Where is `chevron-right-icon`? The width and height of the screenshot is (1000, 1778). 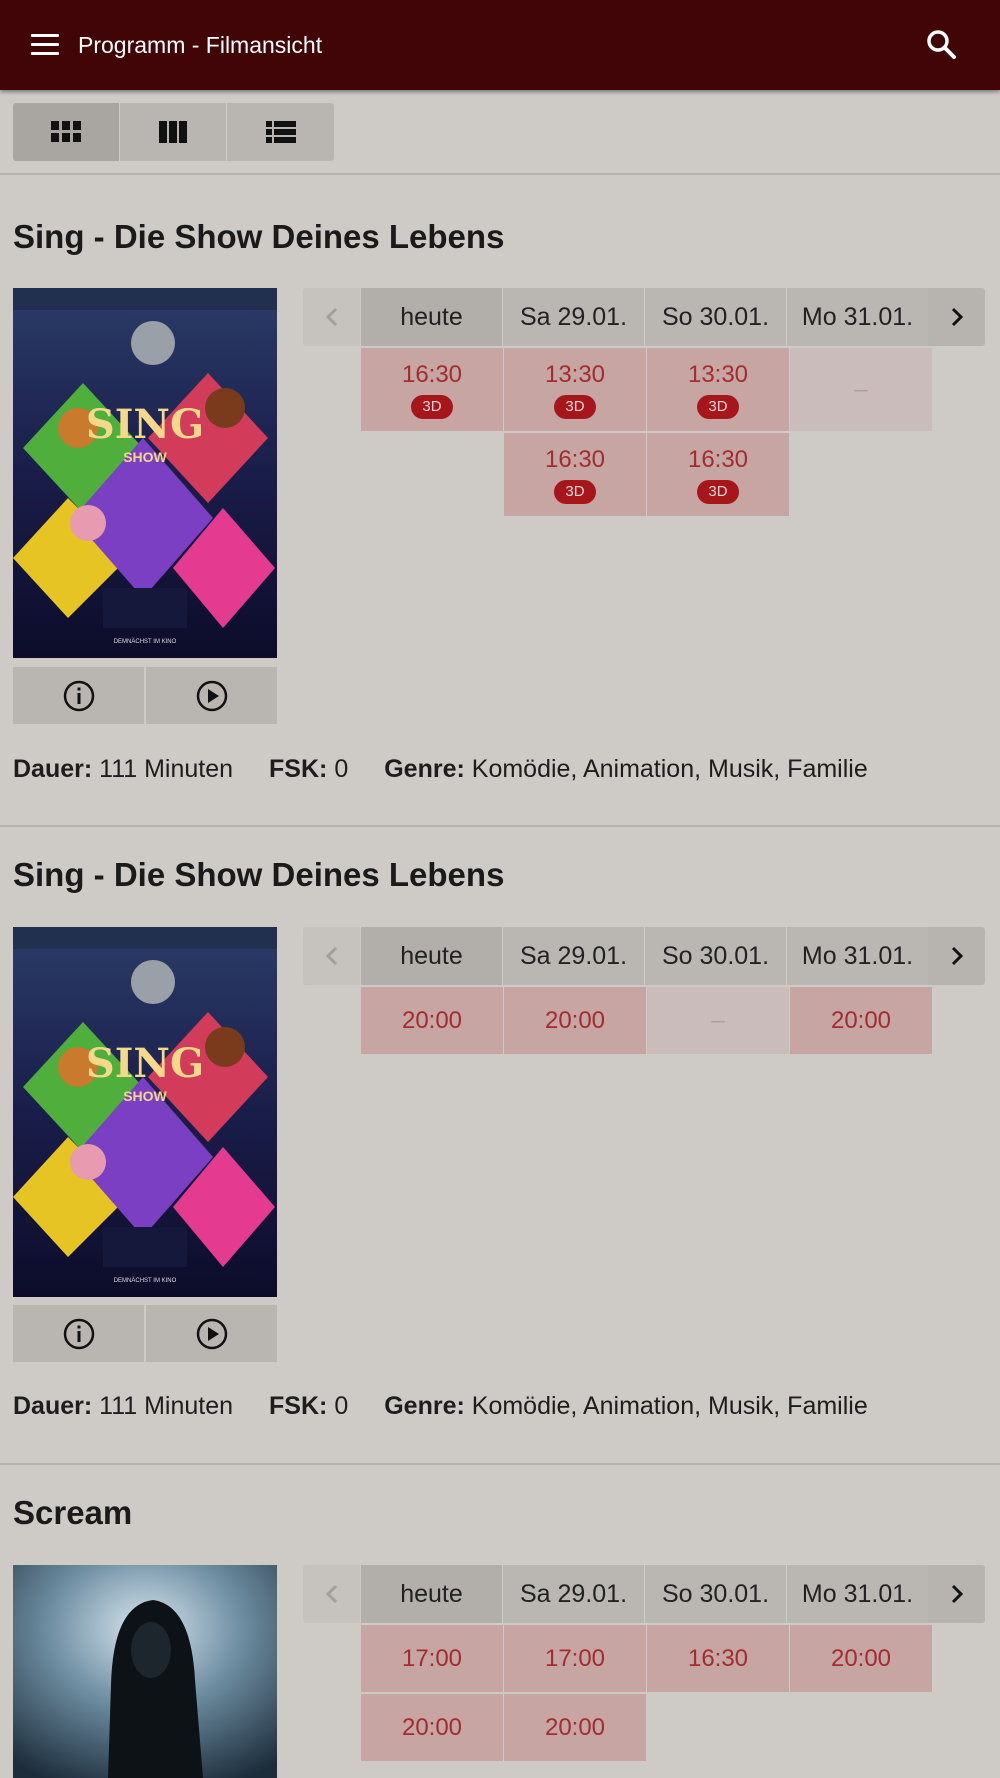 chevron-right-icon is located at coordinates (957, 1594).